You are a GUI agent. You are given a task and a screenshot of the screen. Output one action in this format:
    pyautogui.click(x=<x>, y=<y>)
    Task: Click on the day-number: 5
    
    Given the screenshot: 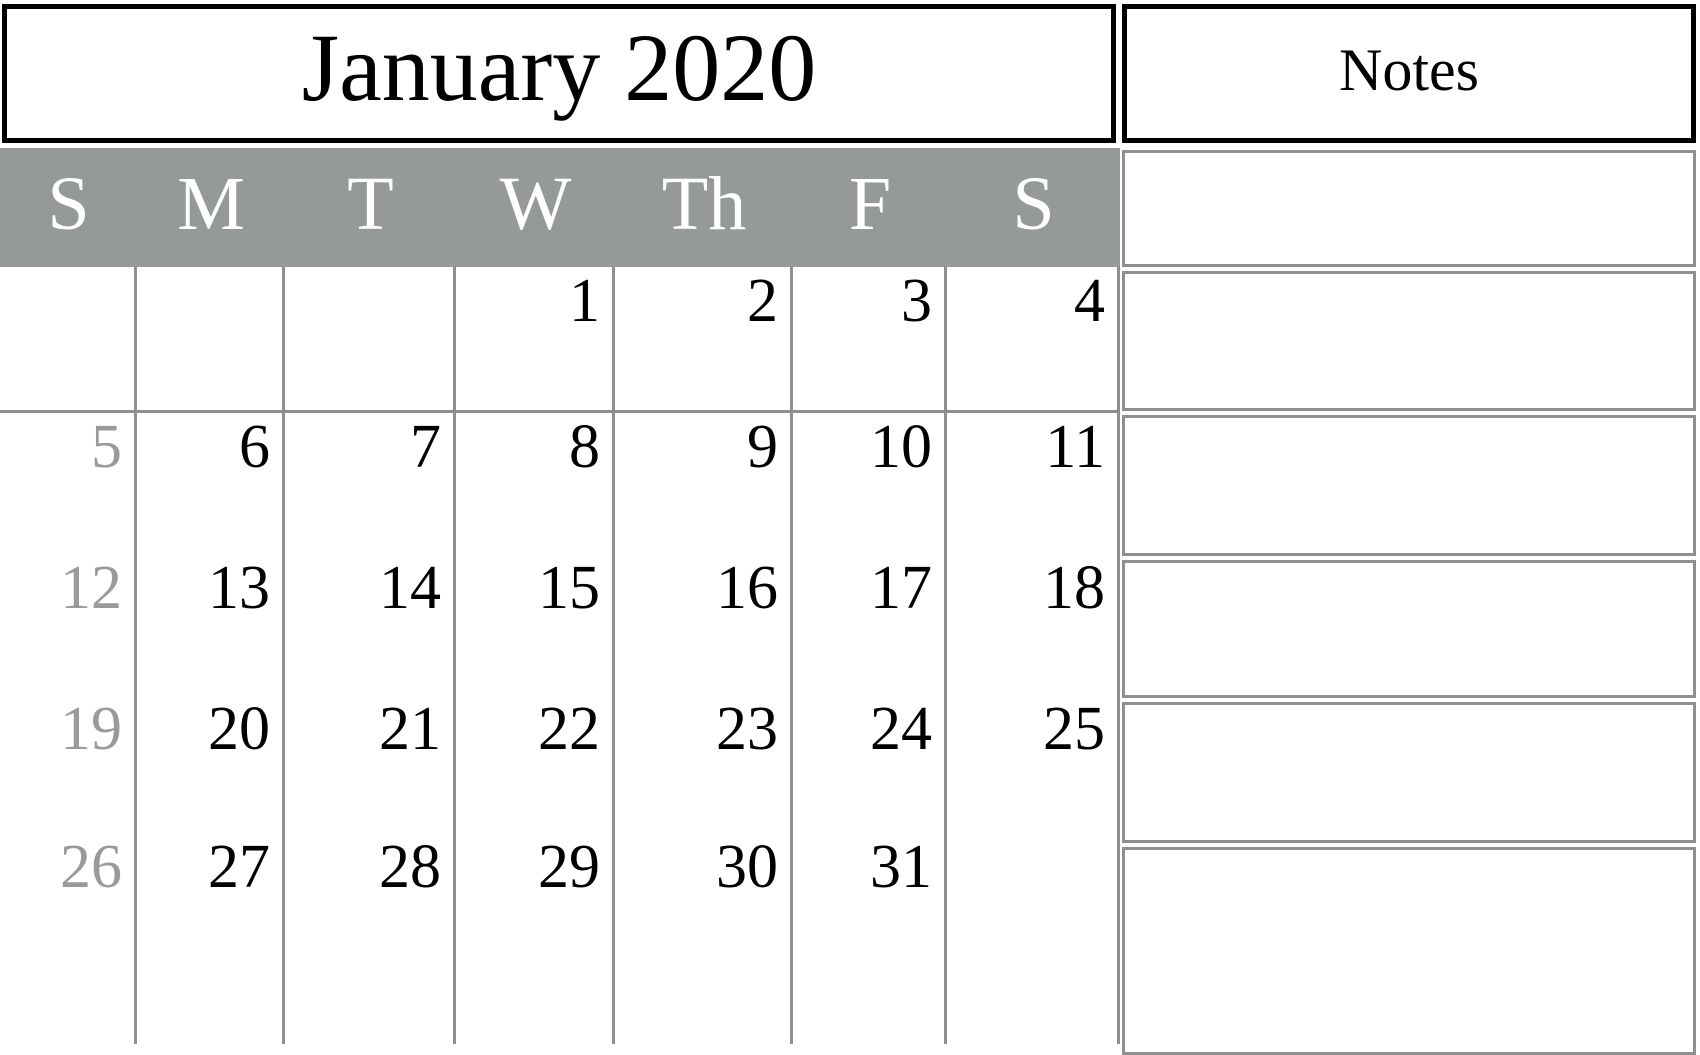 What is the action you would take?
    pyautogui.click(x=106, y=447)
    